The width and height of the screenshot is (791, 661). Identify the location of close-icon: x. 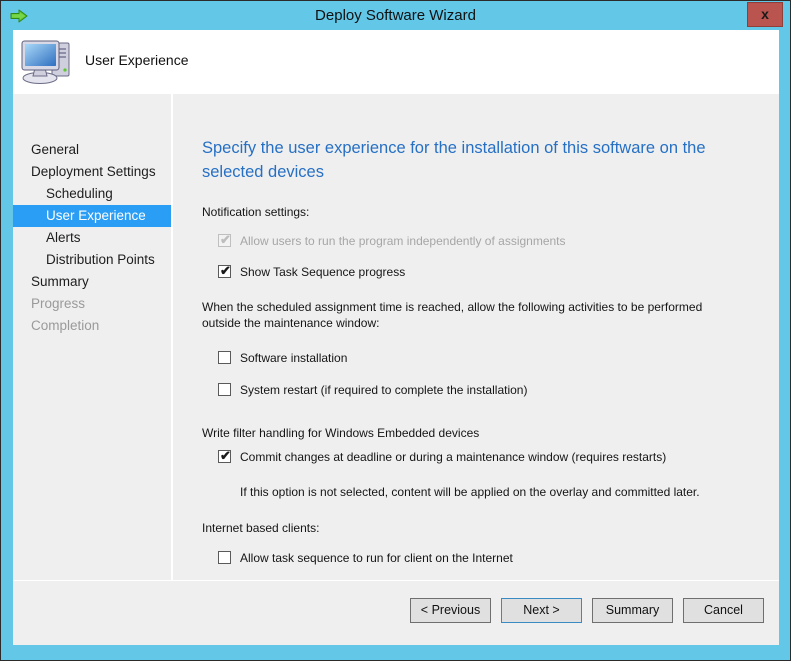
(765, 14).